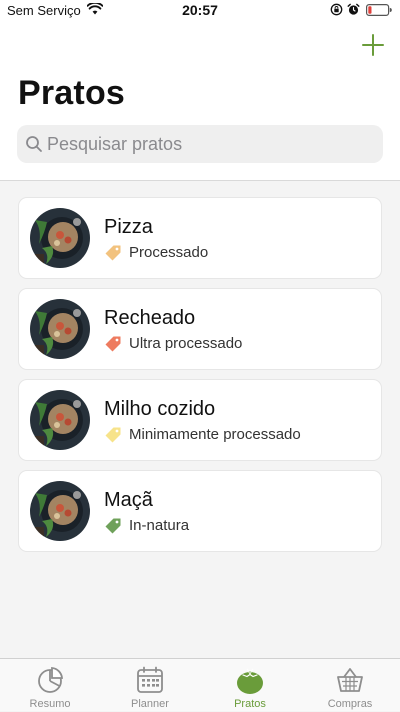 The image size is (400, 712). I want to click on search-bar, so click(200, 144).